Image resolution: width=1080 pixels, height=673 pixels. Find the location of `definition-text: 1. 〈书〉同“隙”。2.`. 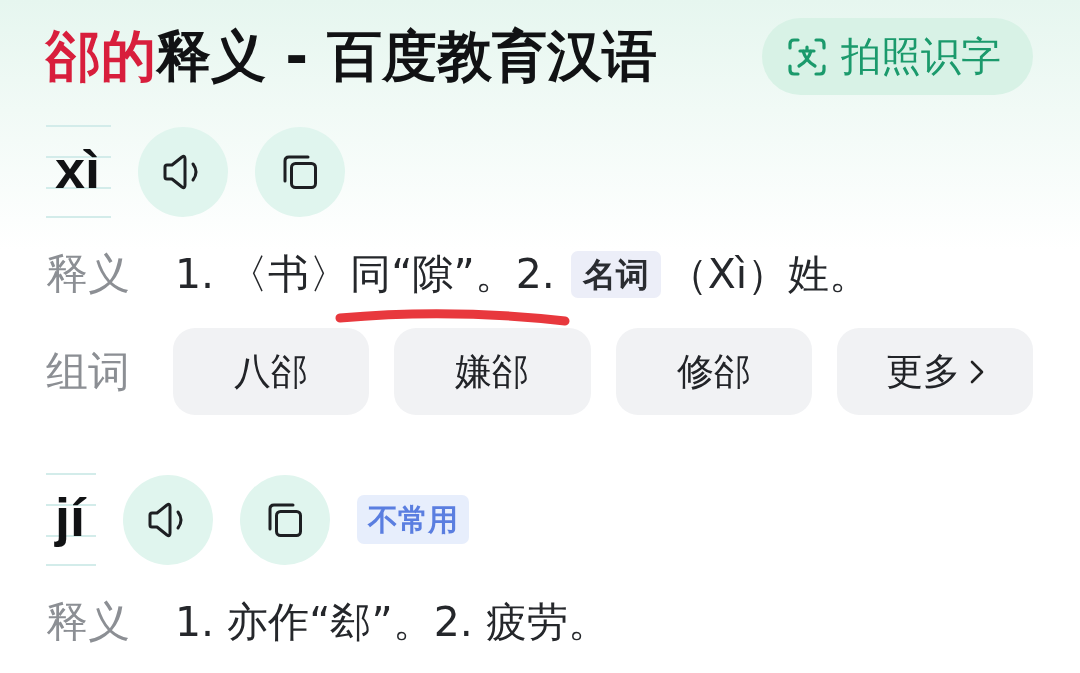

definition-text: 1. 〈书〉同“隙”。2. is located at coordinates (365, 274).